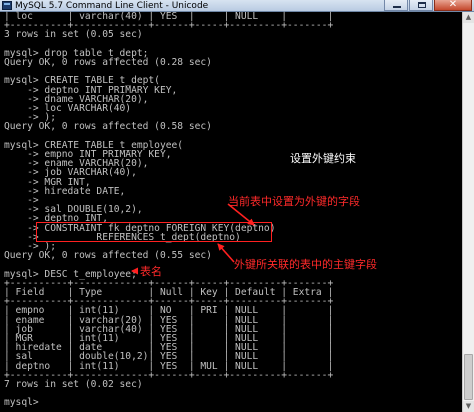  Describe the element at coordinates (151, 271) in the screenshot. I see `annotation-table-name: 表名` at that location.